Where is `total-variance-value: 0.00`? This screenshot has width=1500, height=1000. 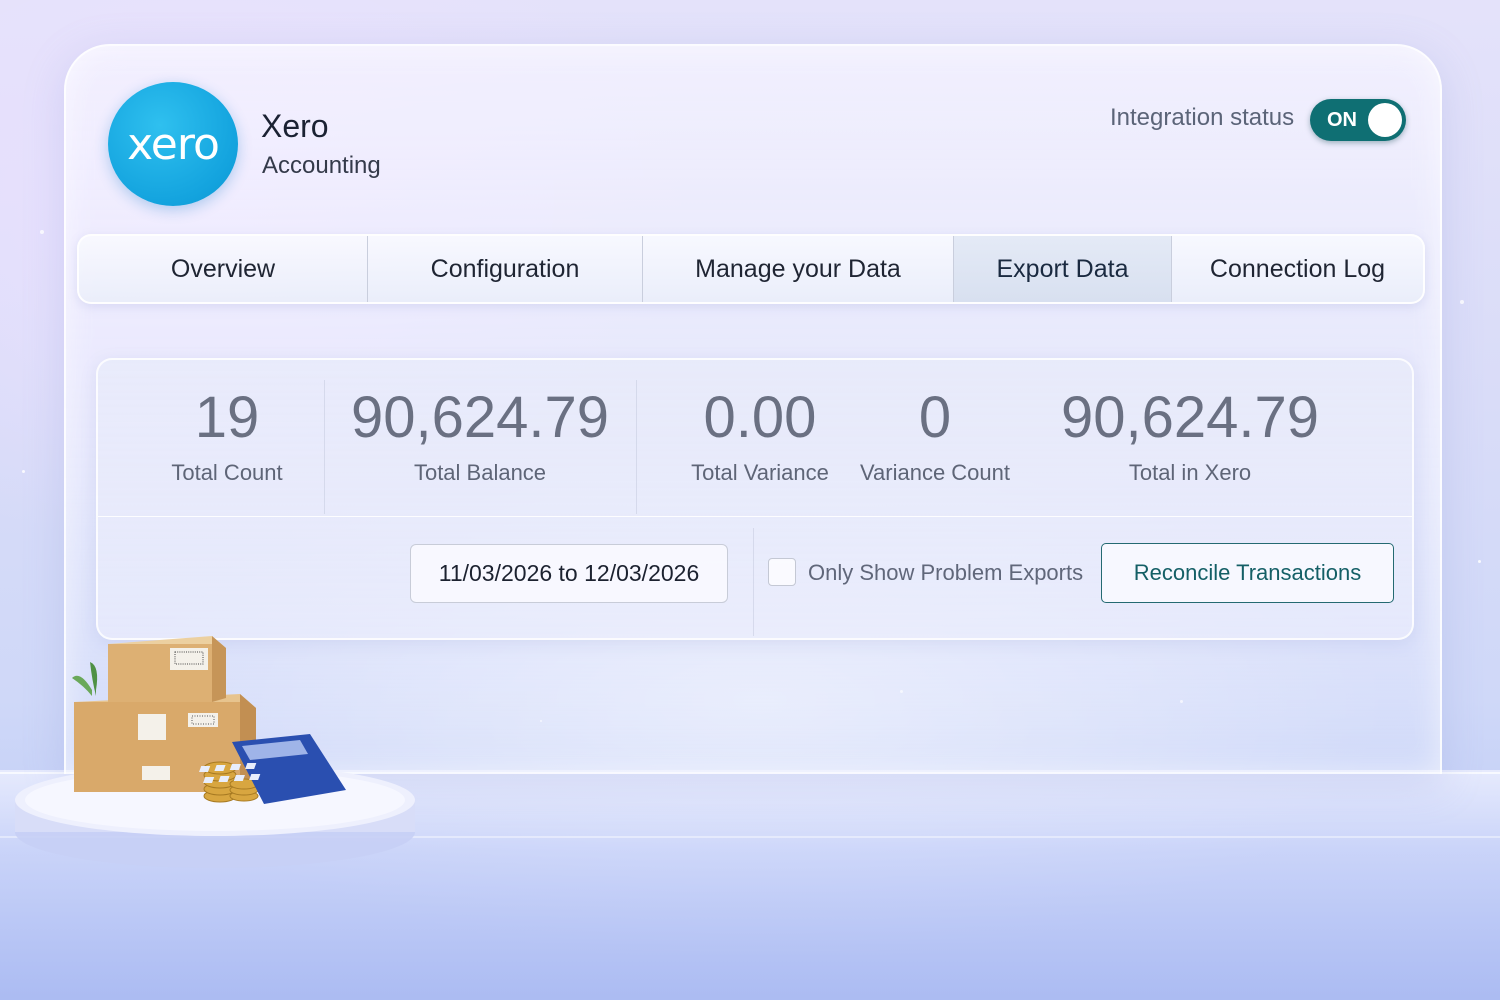 total-variance-value: 0.00 is located at coordinates (760, 417).